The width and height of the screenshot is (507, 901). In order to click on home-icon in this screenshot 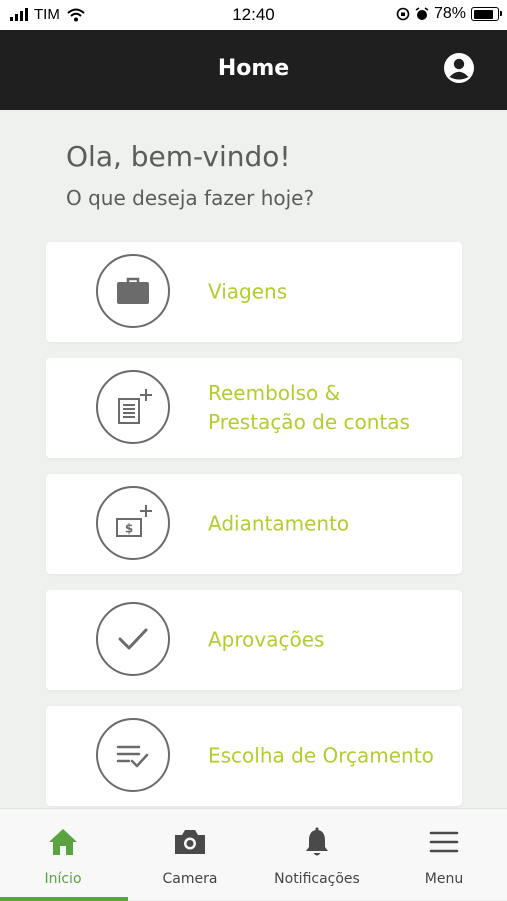, I will do `click(63, 842)`.